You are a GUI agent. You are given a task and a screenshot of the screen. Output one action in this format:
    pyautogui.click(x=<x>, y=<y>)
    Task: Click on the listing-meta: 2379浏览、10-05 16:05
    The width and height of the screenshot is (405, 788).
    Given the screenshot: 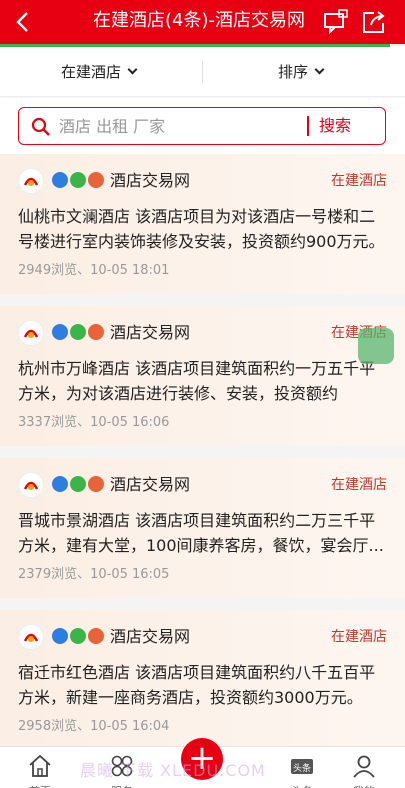 What is the action you would take?
    pyautogui.click(x=94, y=574)
    